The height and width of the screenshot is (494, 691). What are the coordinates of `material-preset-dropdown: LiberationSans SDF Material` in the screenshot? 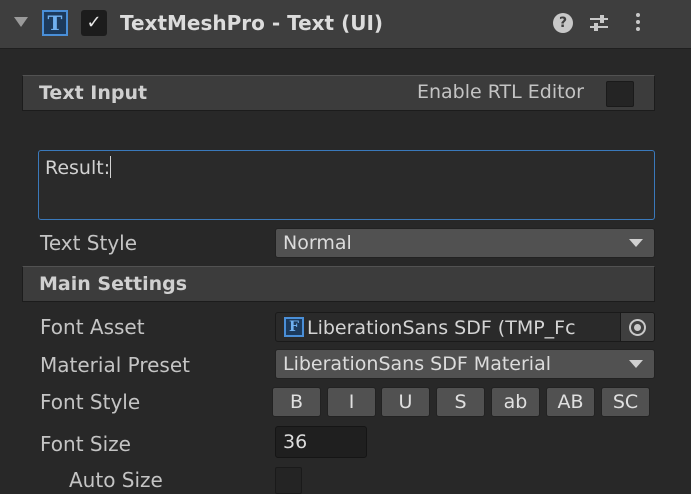 It's located at (465, 364).